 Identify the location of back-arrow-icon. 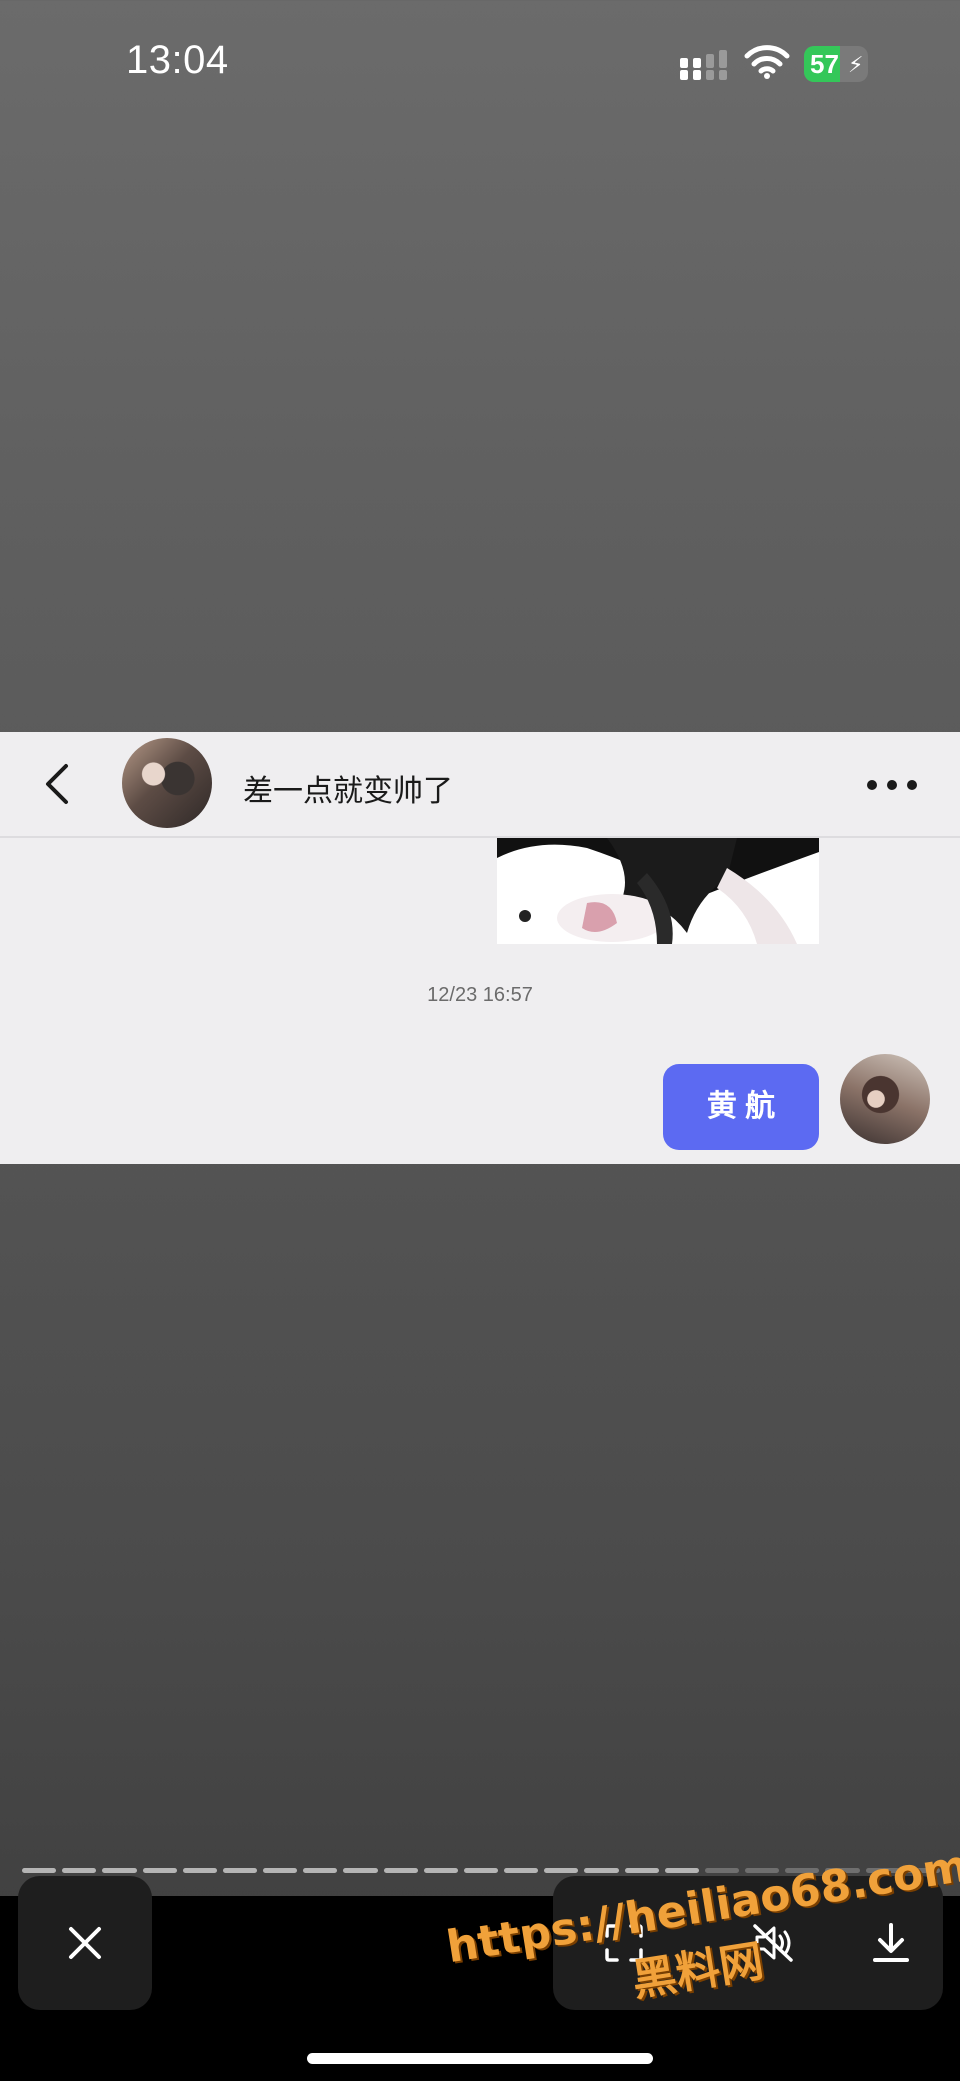
(58, 784).